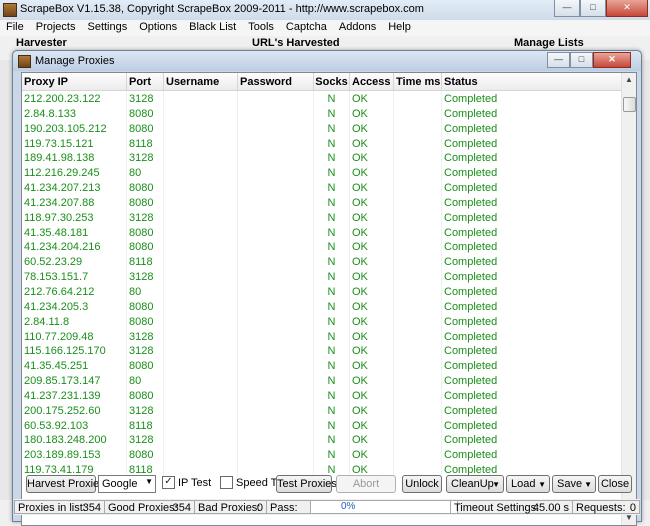 Image resolution: width=650 pixels, height=526 pixels. Describe the element at coordinates (15, 28) in the screenshot. I see `menu-file: File` at that location.